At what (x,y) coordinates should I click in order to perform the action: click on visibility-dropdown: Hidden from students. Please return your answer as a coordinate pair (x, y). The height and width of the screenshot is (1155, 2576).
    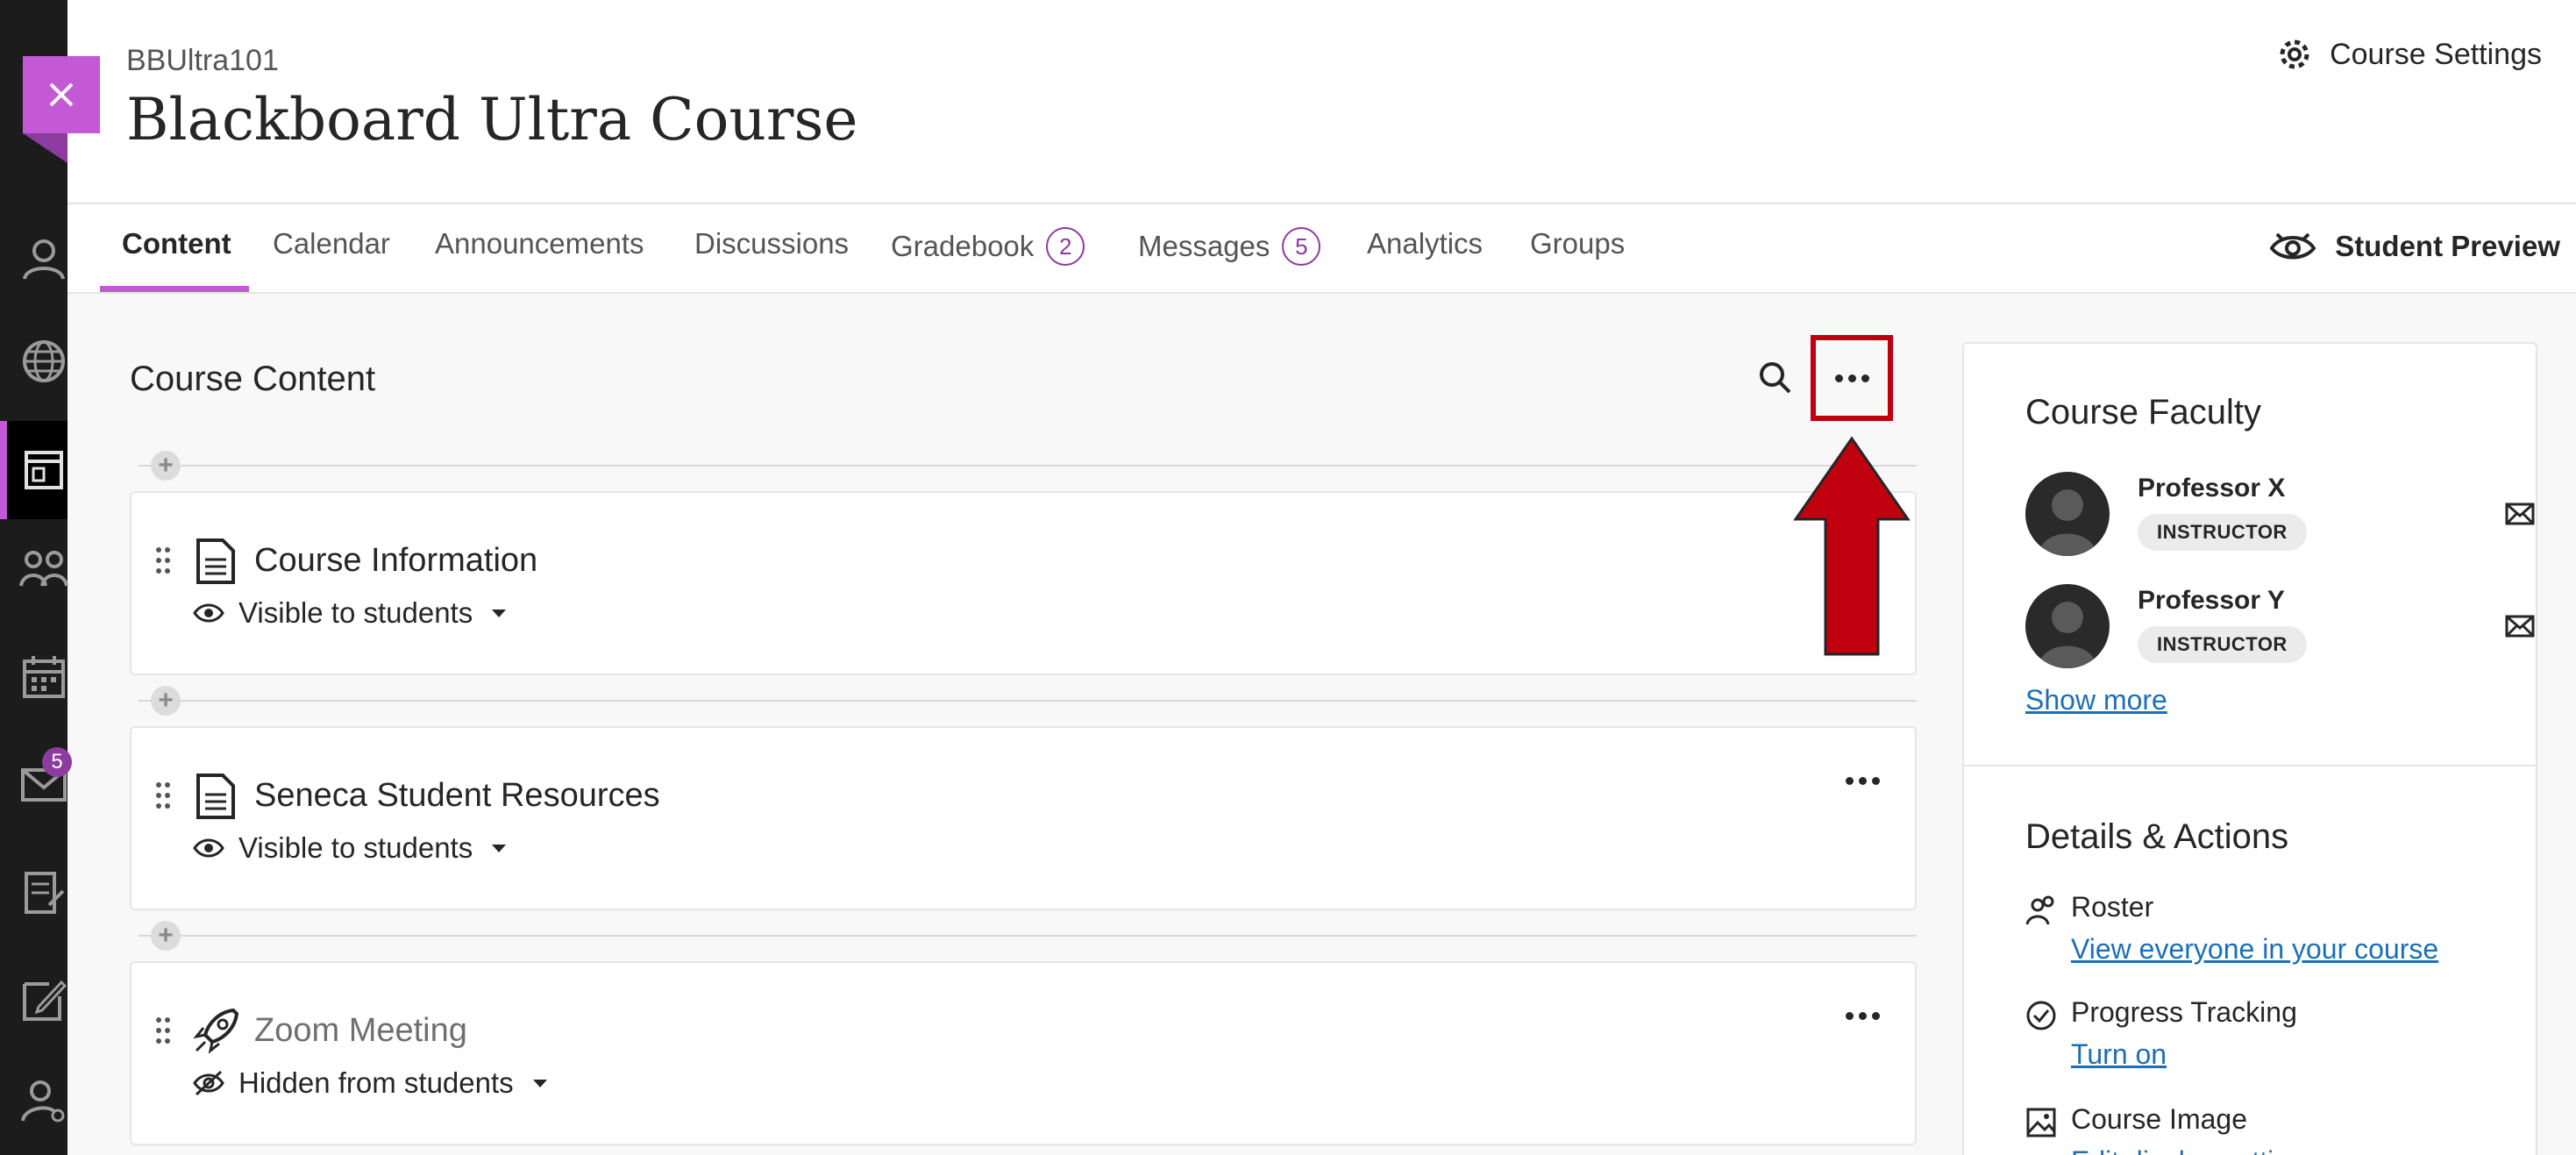
    Looking at the image, I should click on (370, 1083).